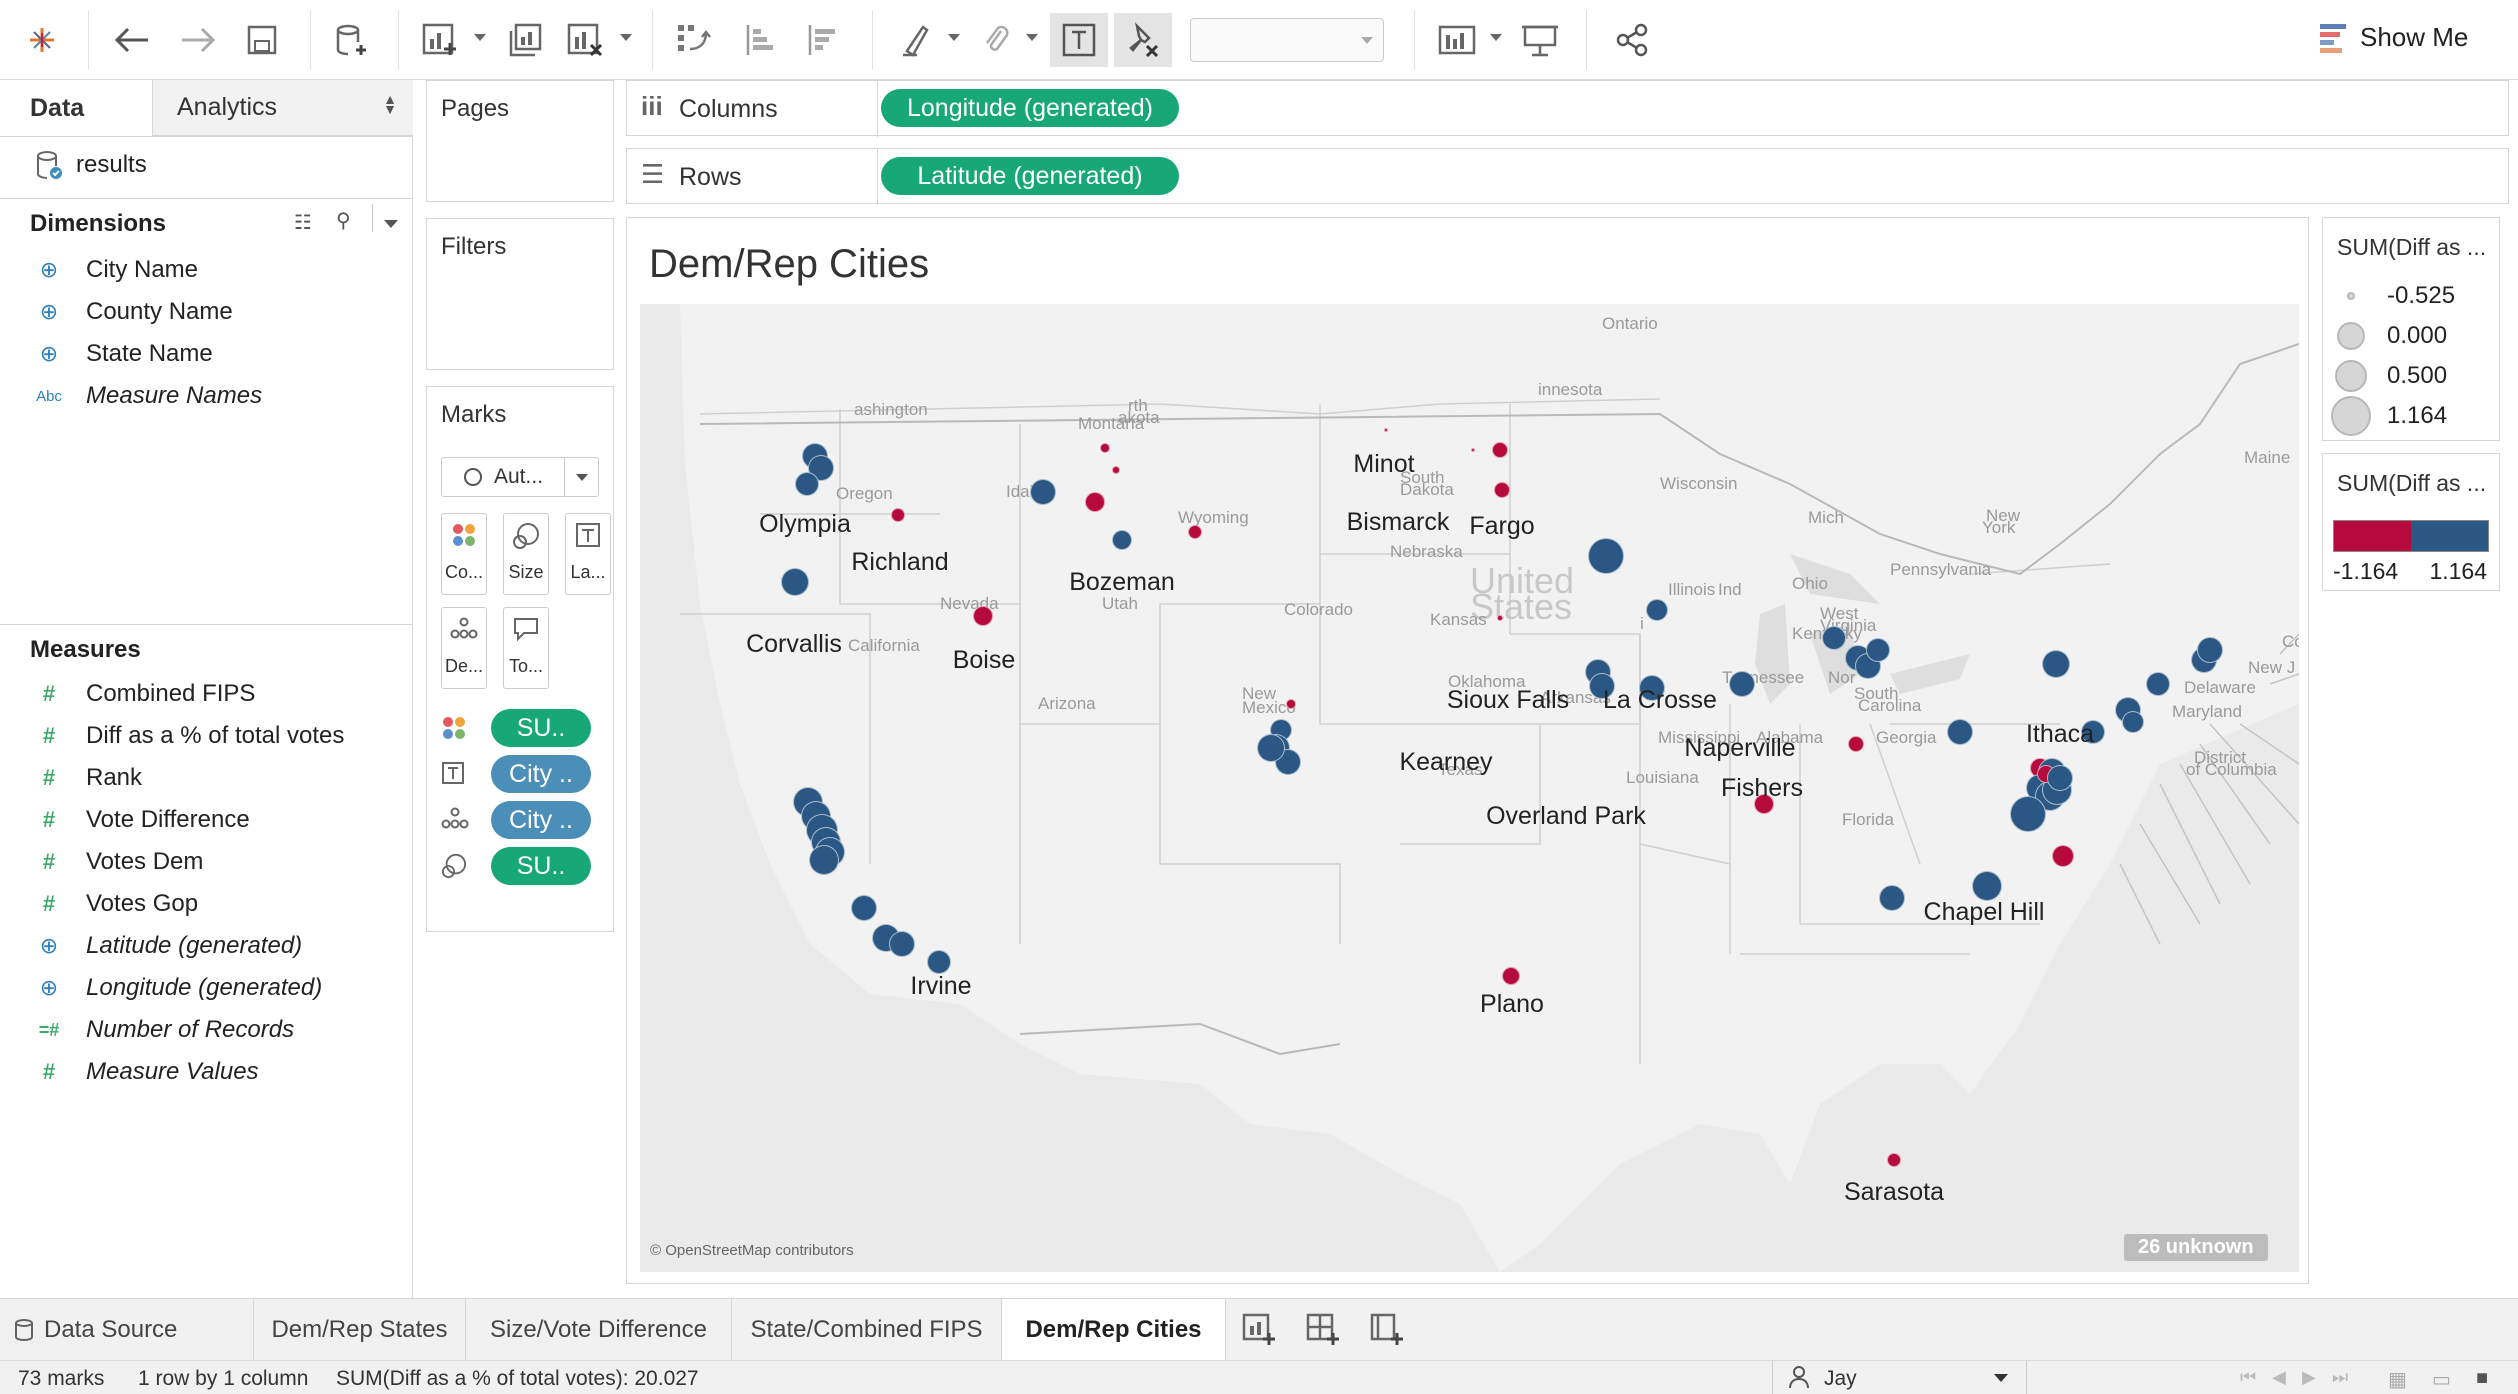 Image resolution: width=2518 pixels, height=1394 pixels. What do you see at coordinates (526, 40) in the screenshot?
I see `duplicate-sheet-icon` at bounding box center [526, 40].